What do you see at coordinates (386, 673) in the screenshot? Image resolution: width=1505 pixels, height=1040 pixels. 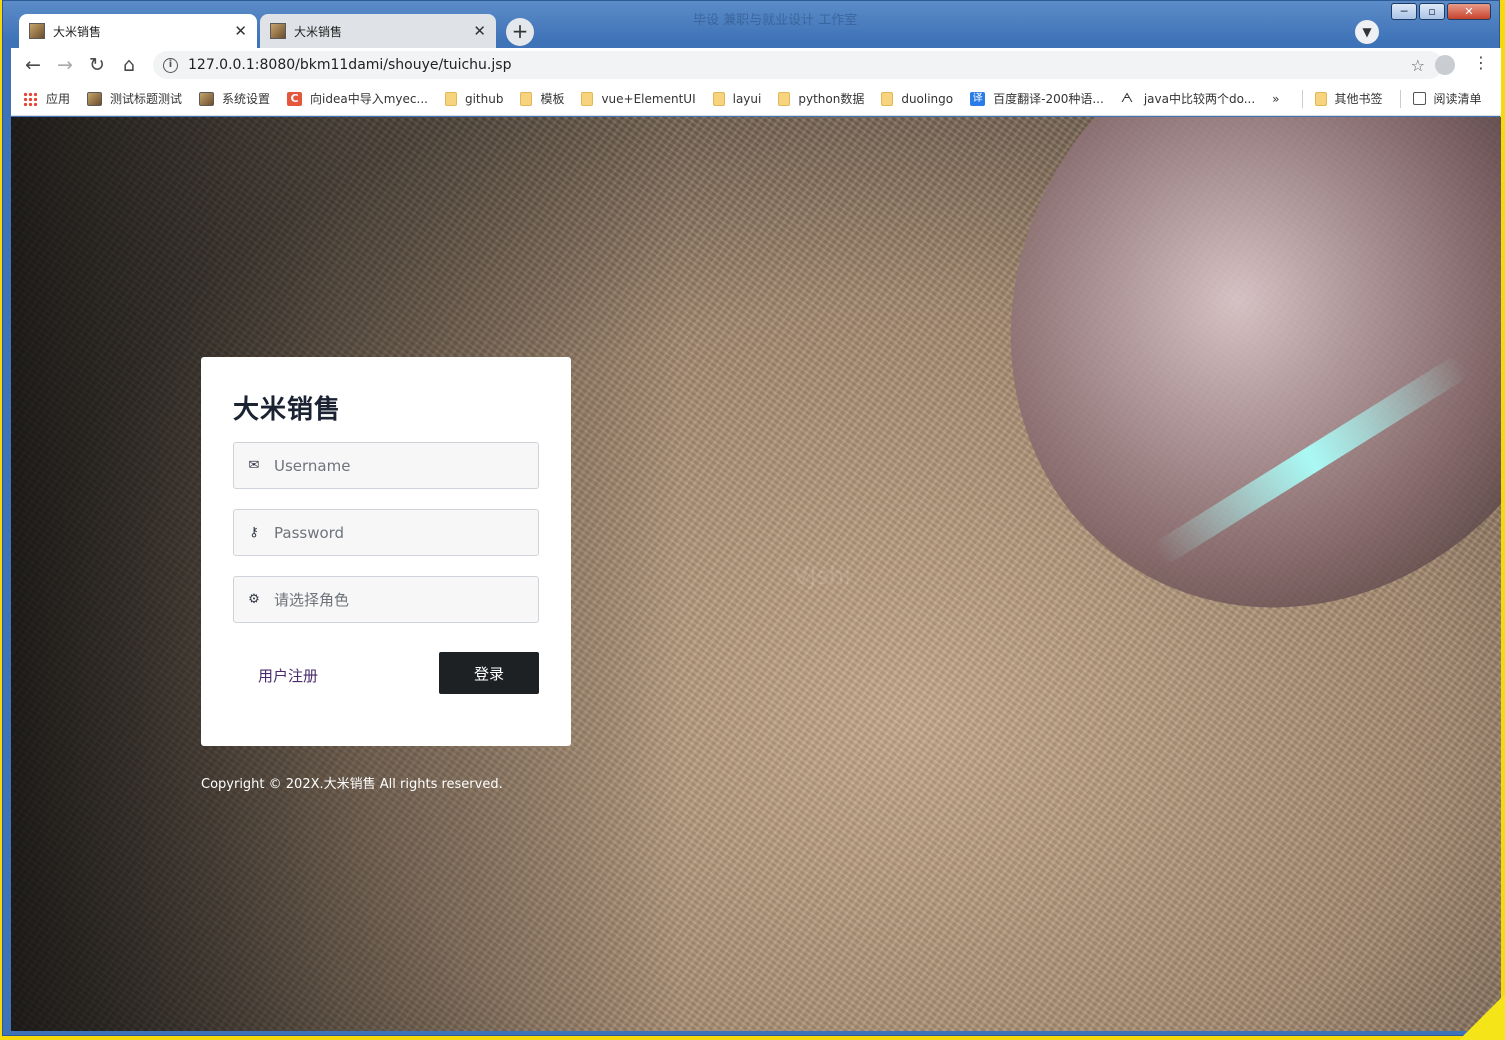 I see `login-actions: 用户注册 登录` at bounding box center [386, 673].